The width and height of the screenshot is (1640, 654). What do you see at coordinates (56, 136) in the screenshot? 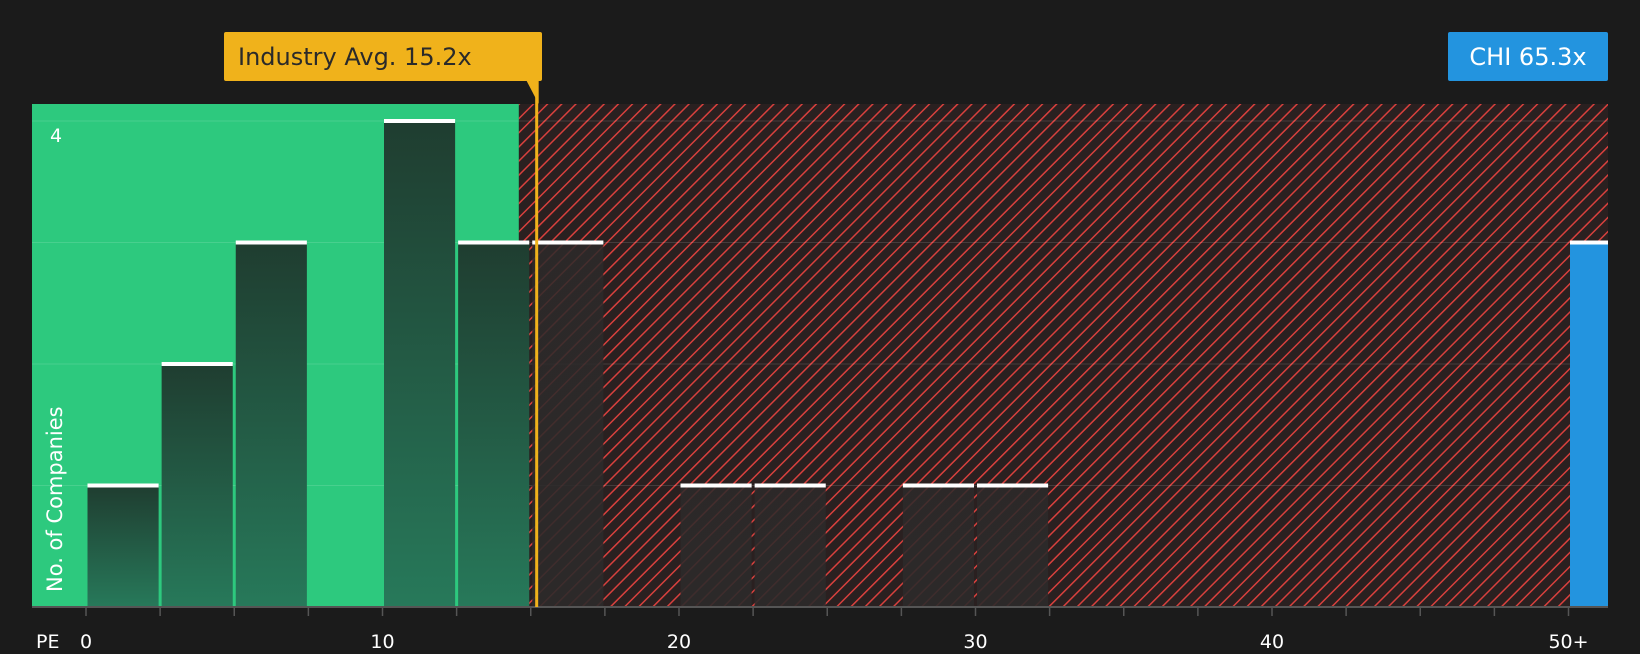
I see `y-tick-label: 4` at bounding box center [56, 136].